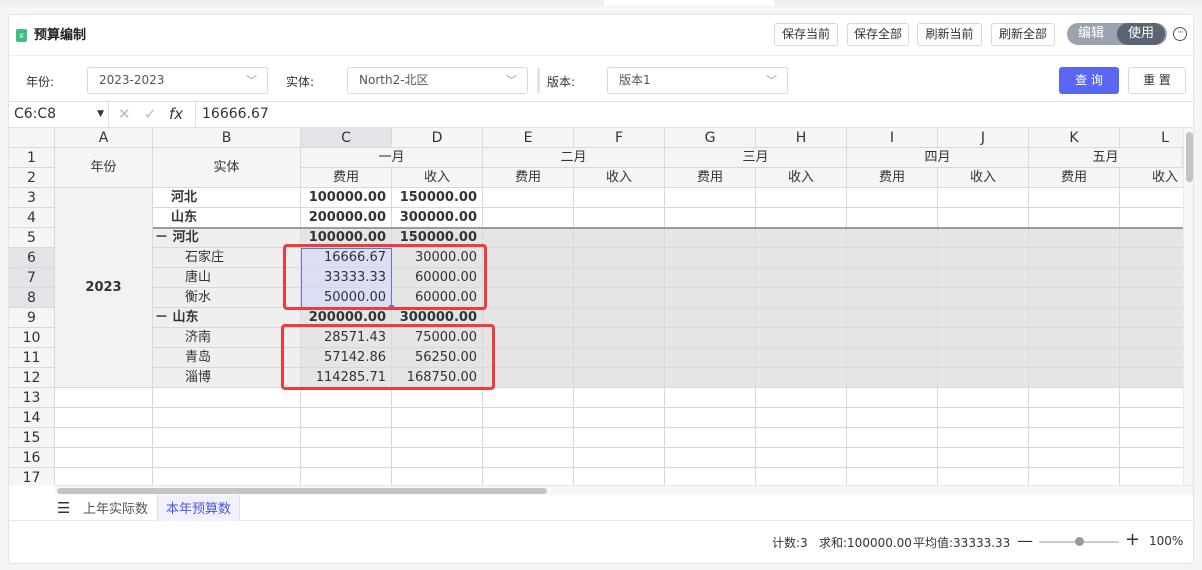  I want to click on use-mode-option: 使用, so click(1141, 34).